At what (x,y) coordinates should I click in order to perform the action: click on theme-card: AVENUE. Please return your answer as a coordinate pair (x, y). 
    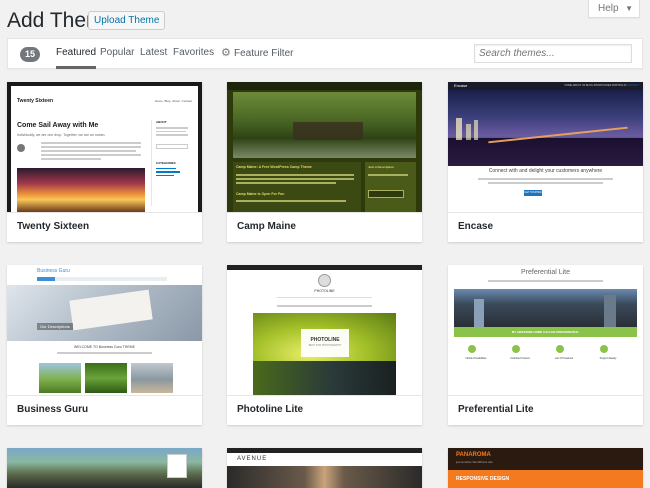
    Looking at the image, I should click on (324, 468).